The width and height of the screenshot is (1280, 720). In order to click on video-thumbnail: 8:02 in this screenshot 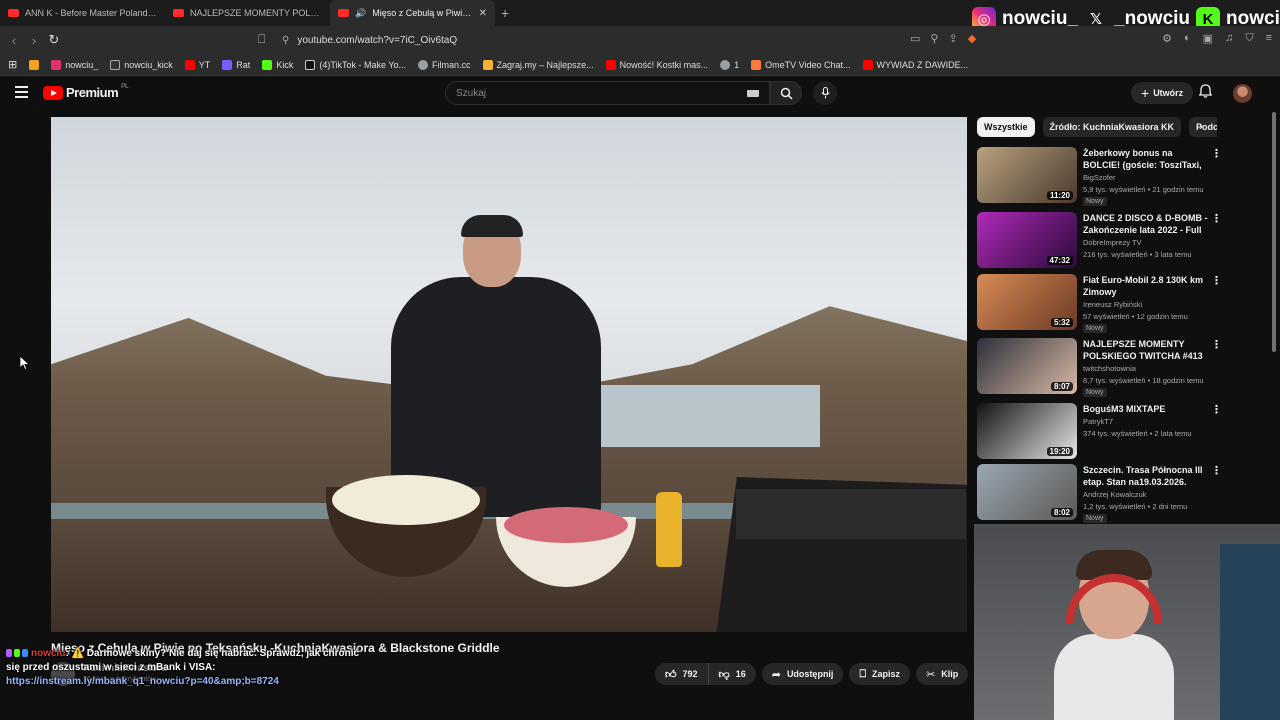, I will do `click(1027, 492)`.